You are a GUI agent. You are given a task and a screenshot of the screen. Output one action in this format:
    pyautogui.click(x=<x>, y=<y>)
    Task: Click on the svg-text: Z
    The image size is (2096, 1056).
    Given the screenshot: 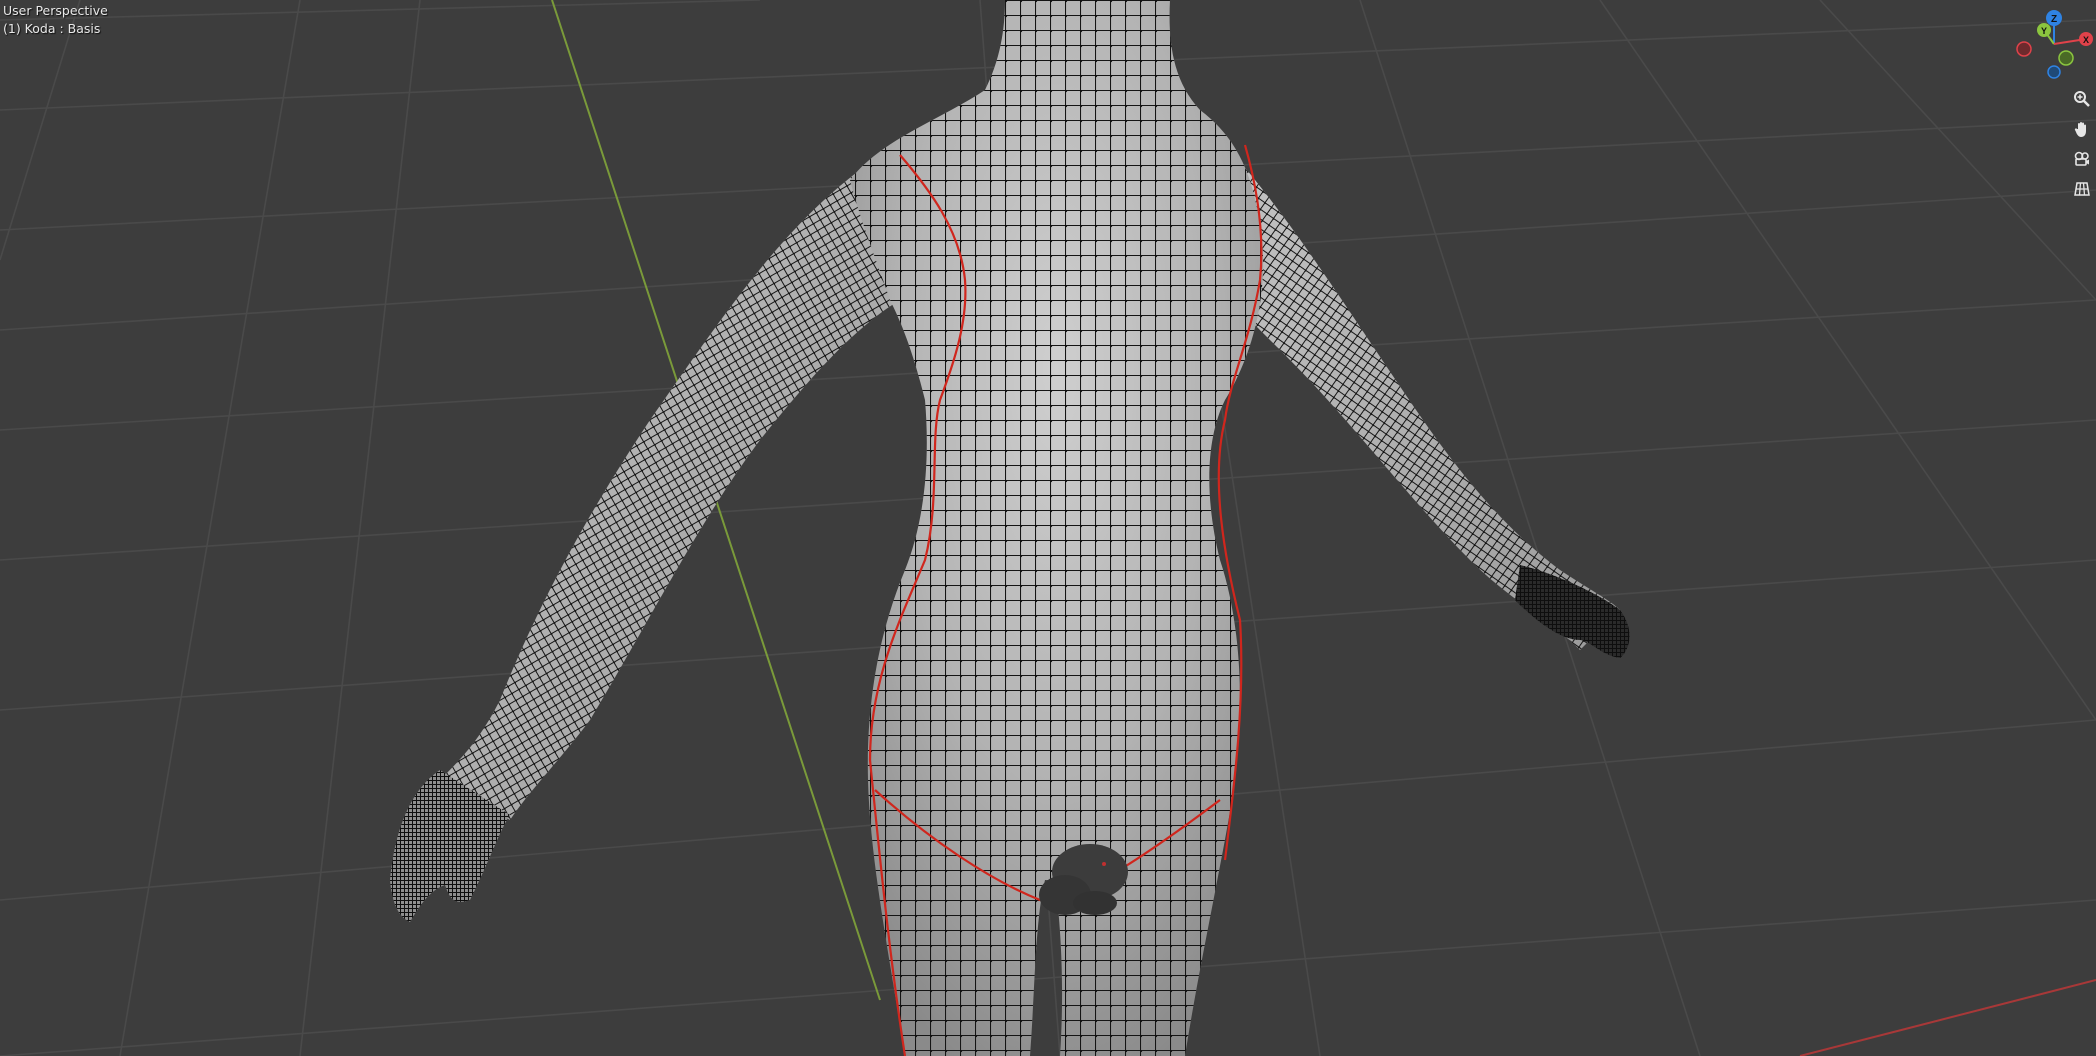 What is the action you would take?
    pyautogui.click(x=2054, y=19)
    